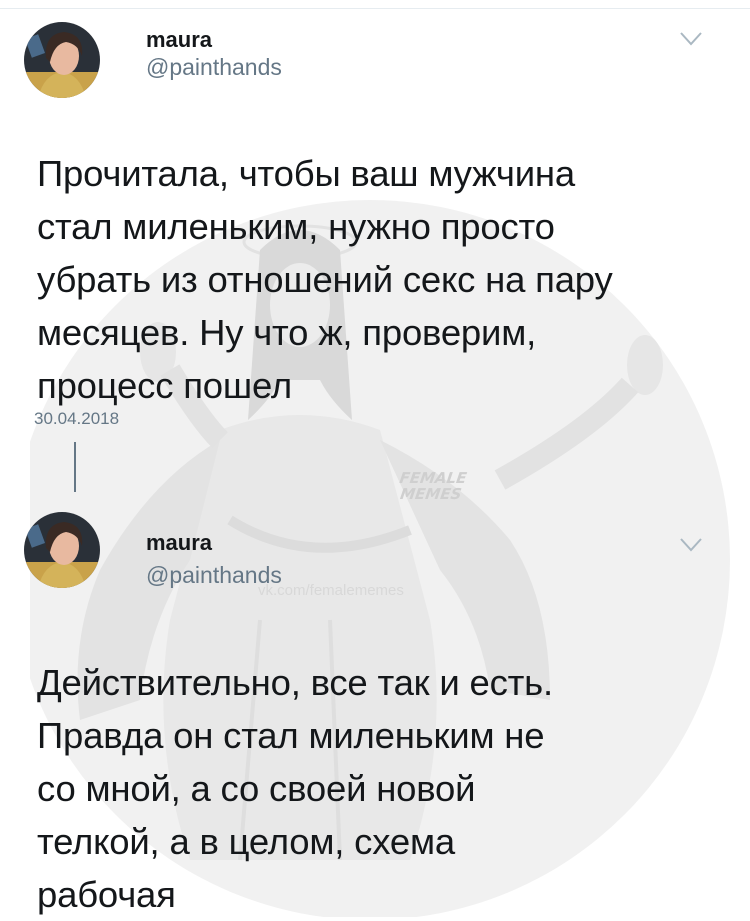 Image resolution: width=750 pixels, height=921 pixels. I want to click on tweet-text-line: Правда он стал миленьким не, so click(291, 735).